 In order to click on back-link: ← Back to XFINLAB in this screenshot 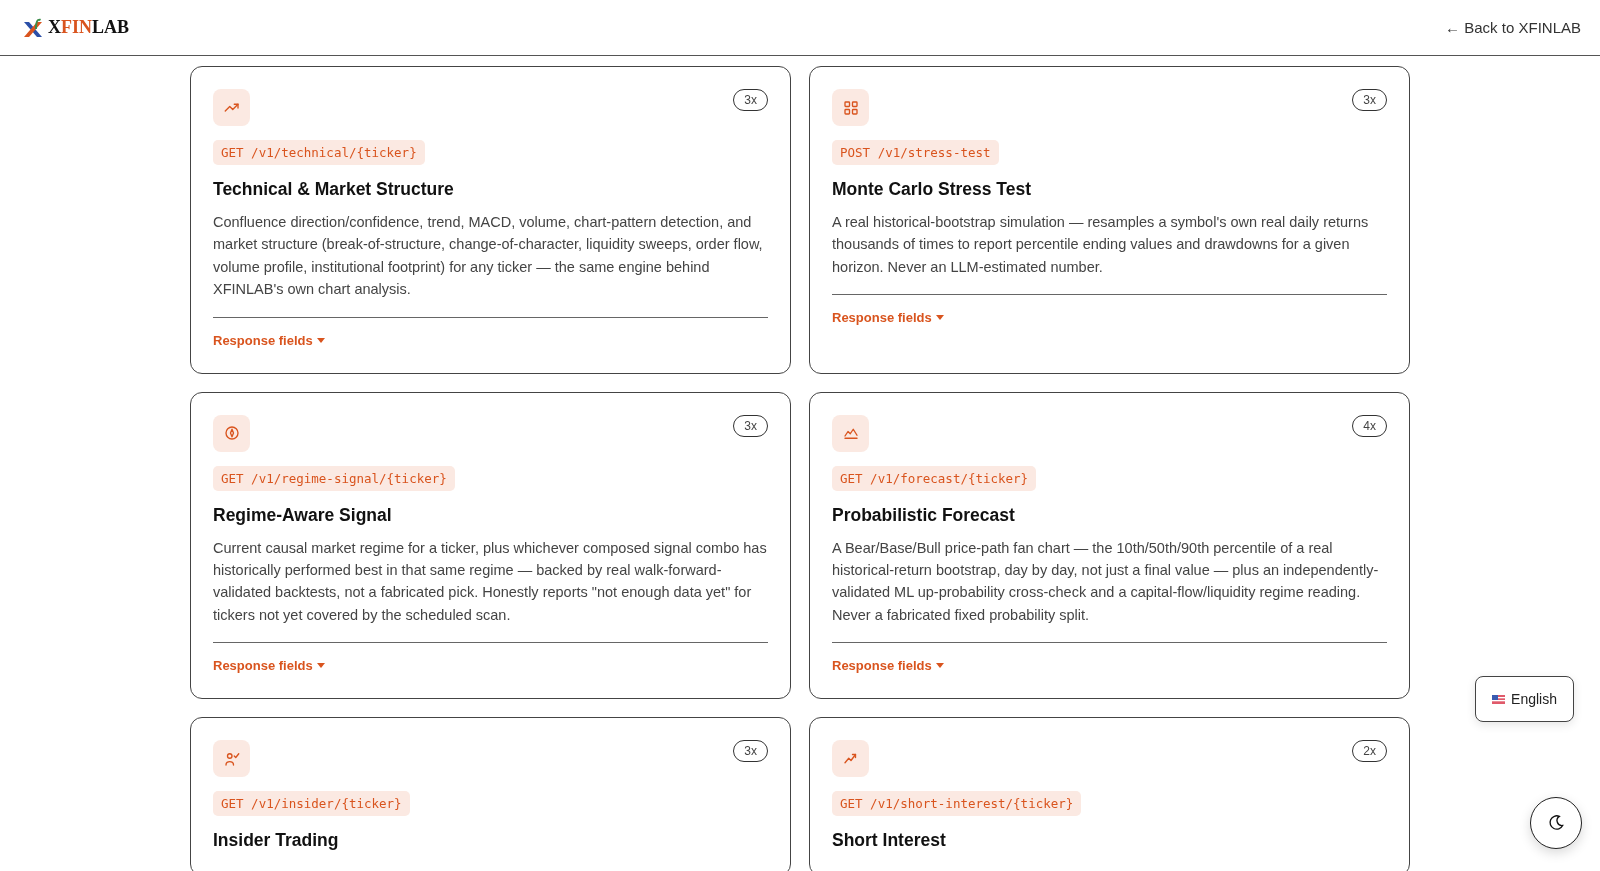, I will do `click(1513, 27)`.